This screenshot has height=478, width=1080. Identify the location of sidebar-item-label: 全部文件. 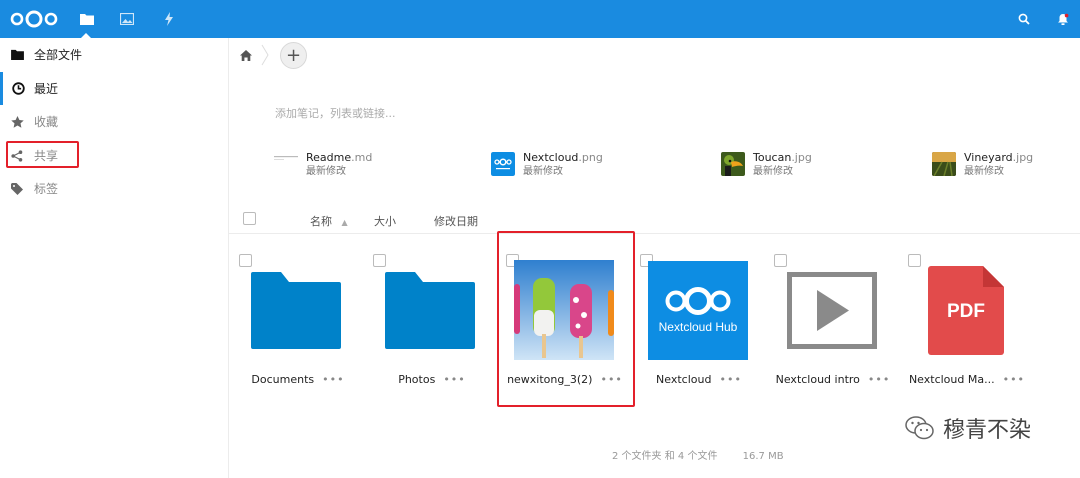
(58, 55).